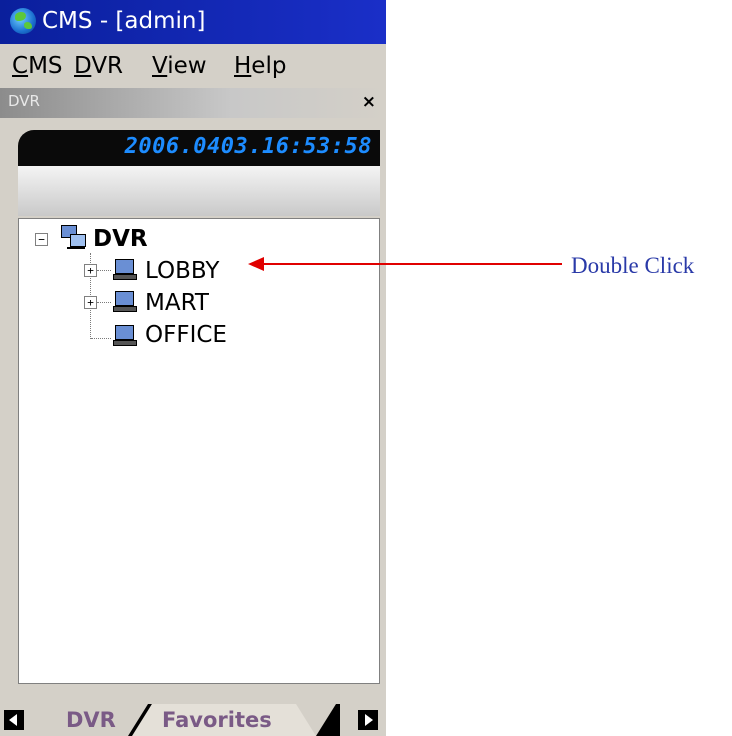 The image size is (732, 736). I want to click on panel-title: DVR, so click(24, 101).